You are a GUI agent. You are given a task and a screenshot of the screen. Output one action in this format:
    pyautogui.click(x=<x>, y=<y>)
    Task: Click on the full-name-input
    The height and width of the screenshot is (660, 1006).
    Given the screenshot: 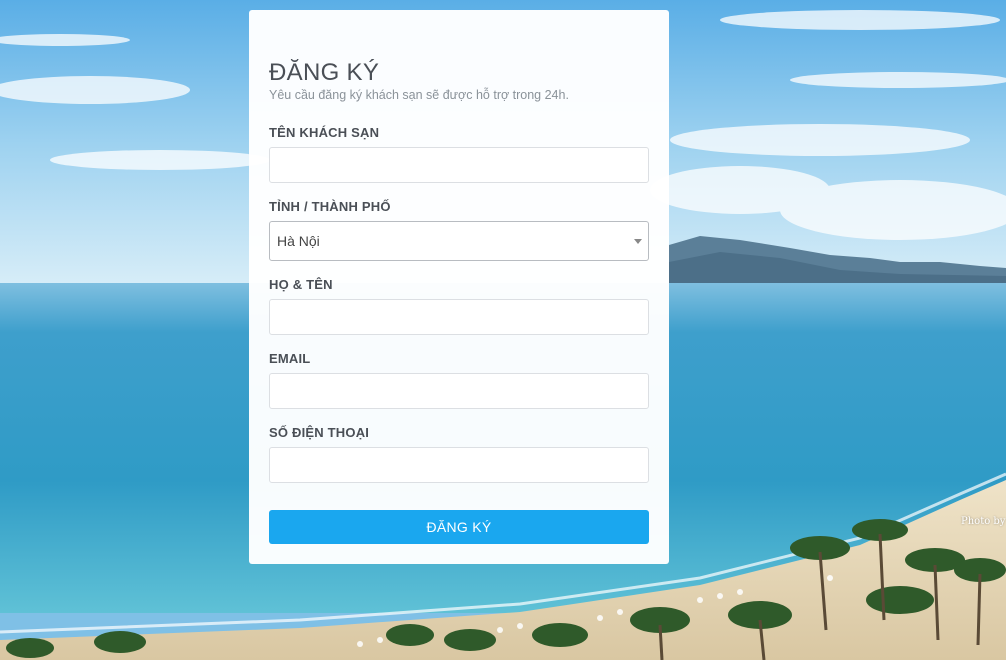 What is the action you would take?
    pyautogui.click(x=459, y=317)
    